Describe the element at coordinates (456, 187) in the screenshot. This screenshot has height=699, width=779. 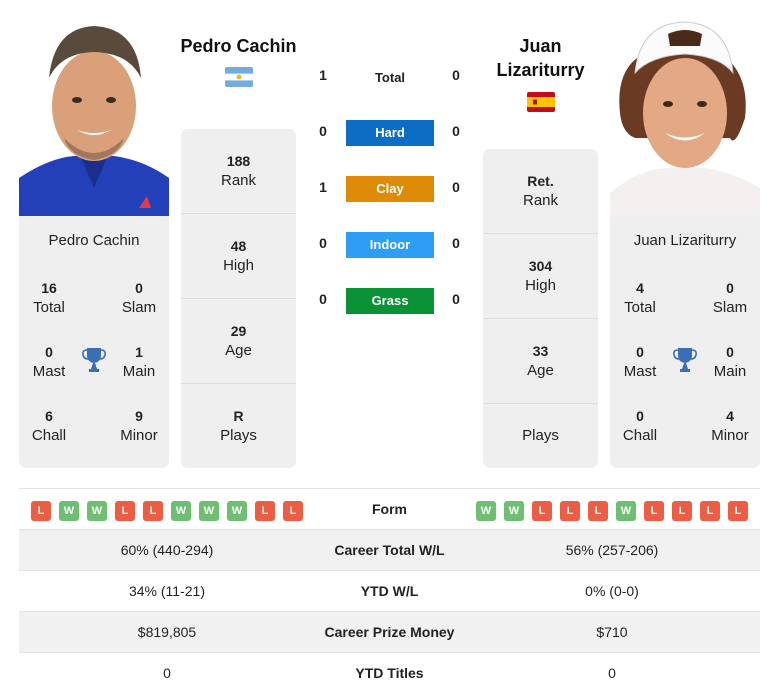
I see `h2h-clay-p2: 0` at that location.